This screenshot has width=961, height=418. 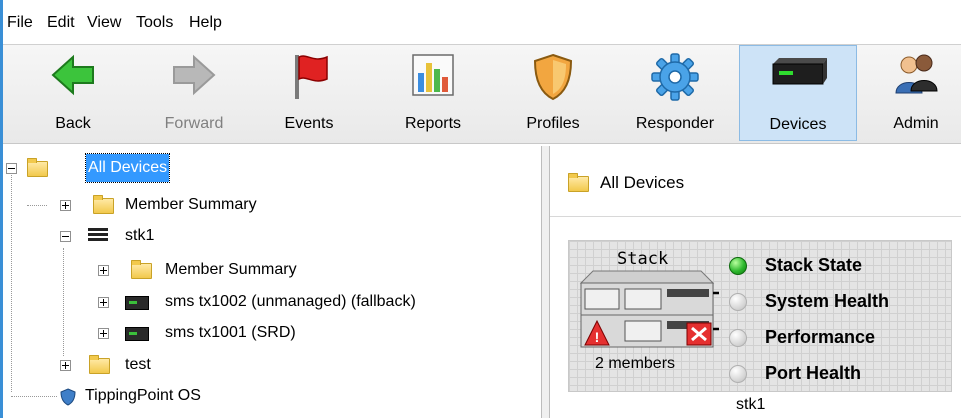 What do you see at coordinates (545, 282) in the screenshot?
I see `pane-splitter` at bounding box center [545, 282].